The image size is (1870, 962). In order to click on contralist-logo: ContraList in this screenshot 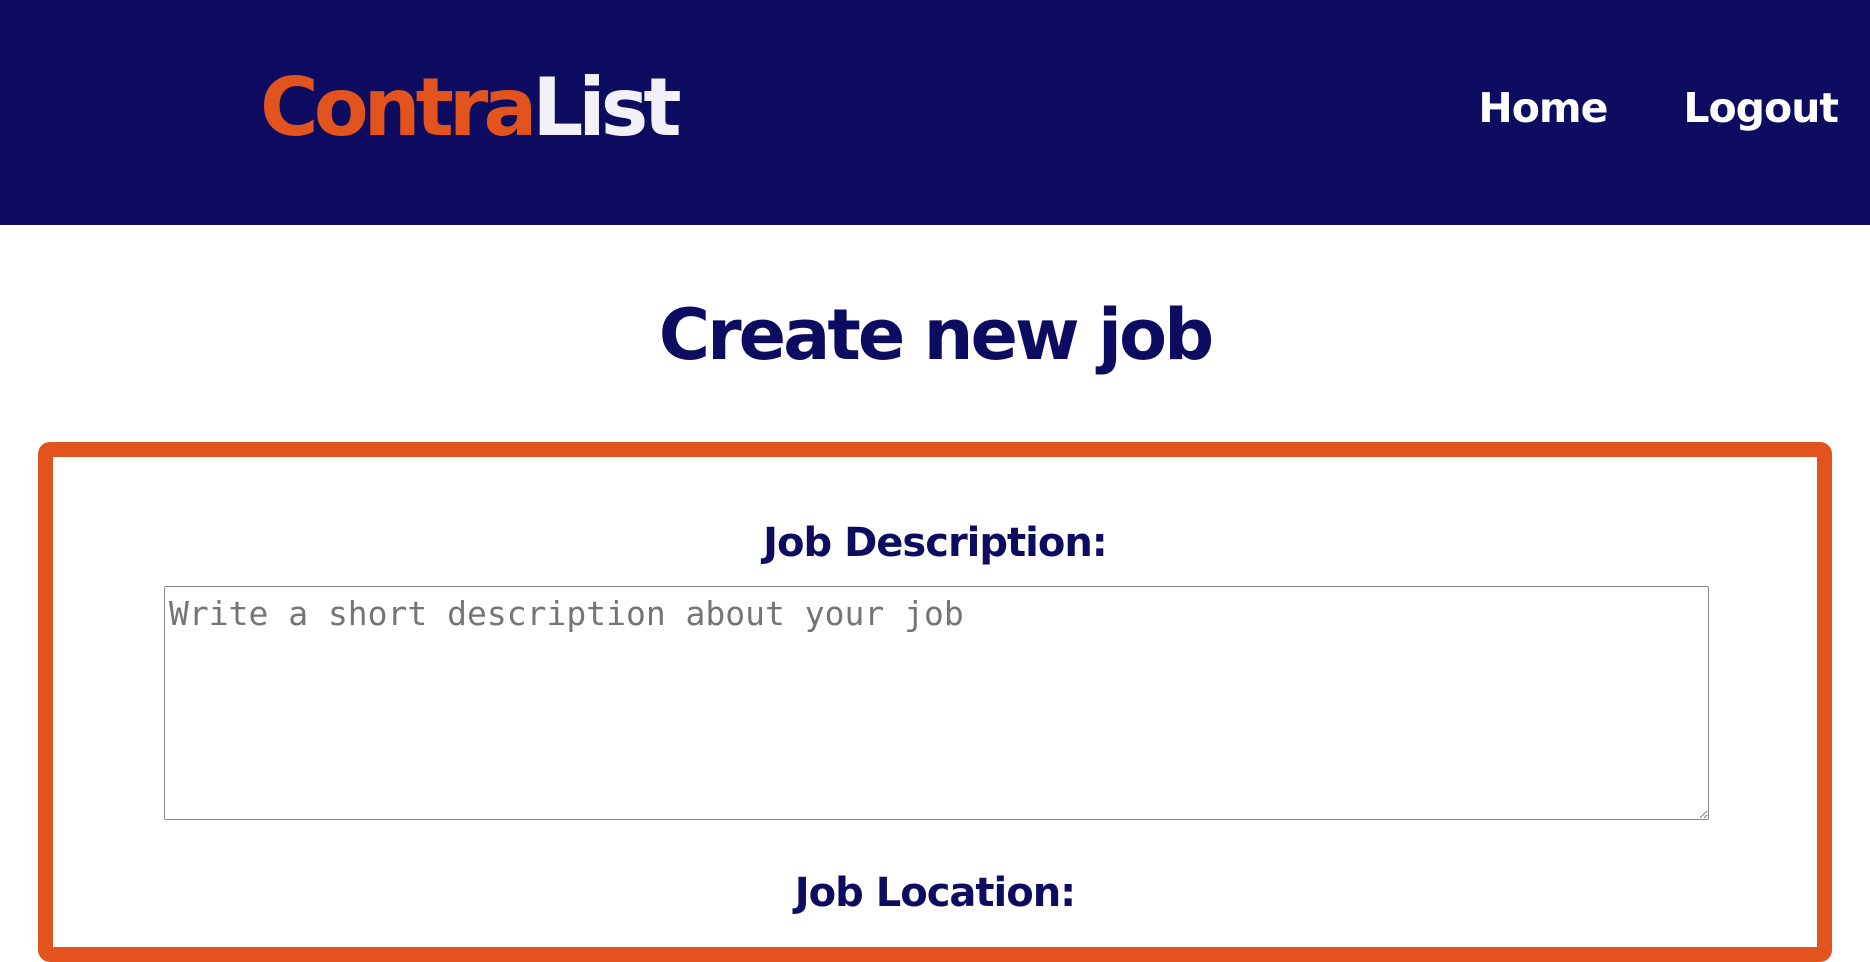, I will do `click(471, 108)`.